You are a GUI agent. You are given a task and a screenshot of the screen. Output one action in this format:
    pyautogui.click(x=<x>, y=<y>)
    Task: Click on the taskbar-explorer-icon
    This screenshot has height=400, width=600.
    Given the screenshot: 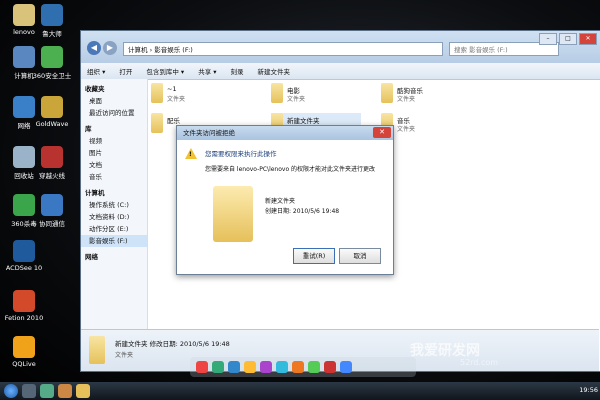 What is the action you would take?
    pyautogui.click(x=83, y=391)
    